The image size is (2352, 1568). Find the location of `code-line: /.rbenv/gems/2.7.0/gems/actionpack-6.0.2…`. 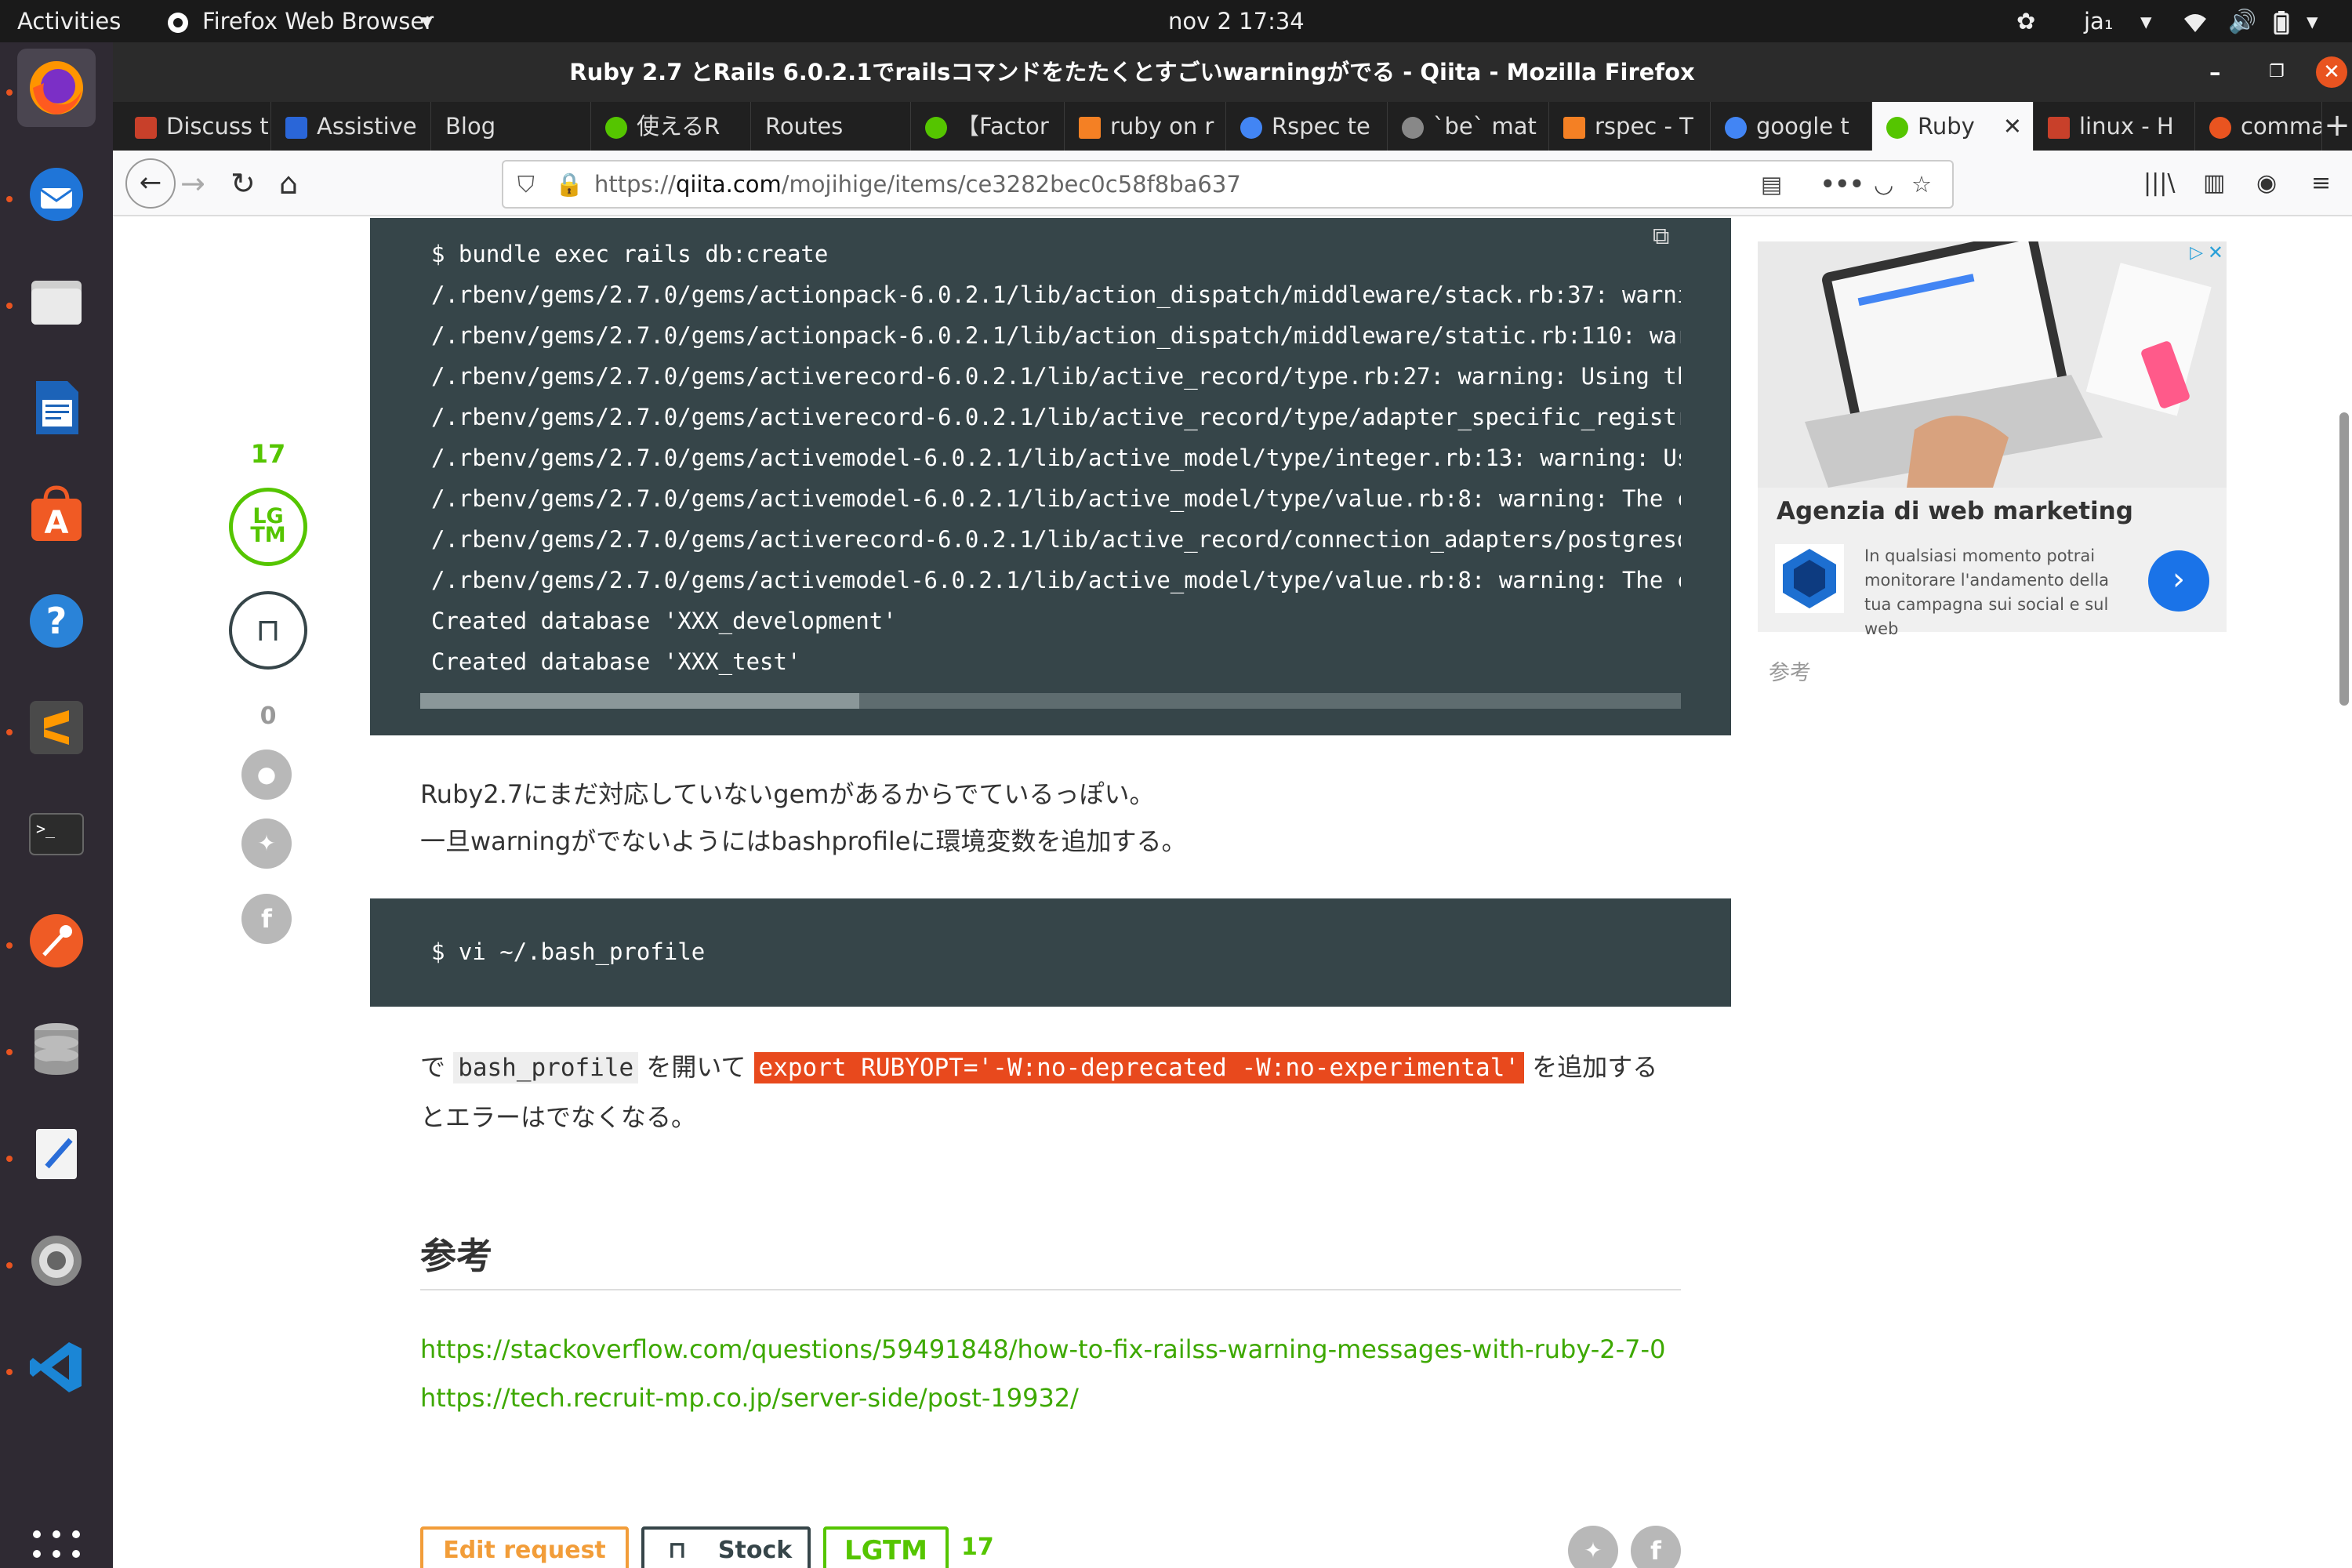

code-line: /.rbenv/gems/2.7.0/gems/actionpack-6.0.2… is located at coordinates (1056, 294).